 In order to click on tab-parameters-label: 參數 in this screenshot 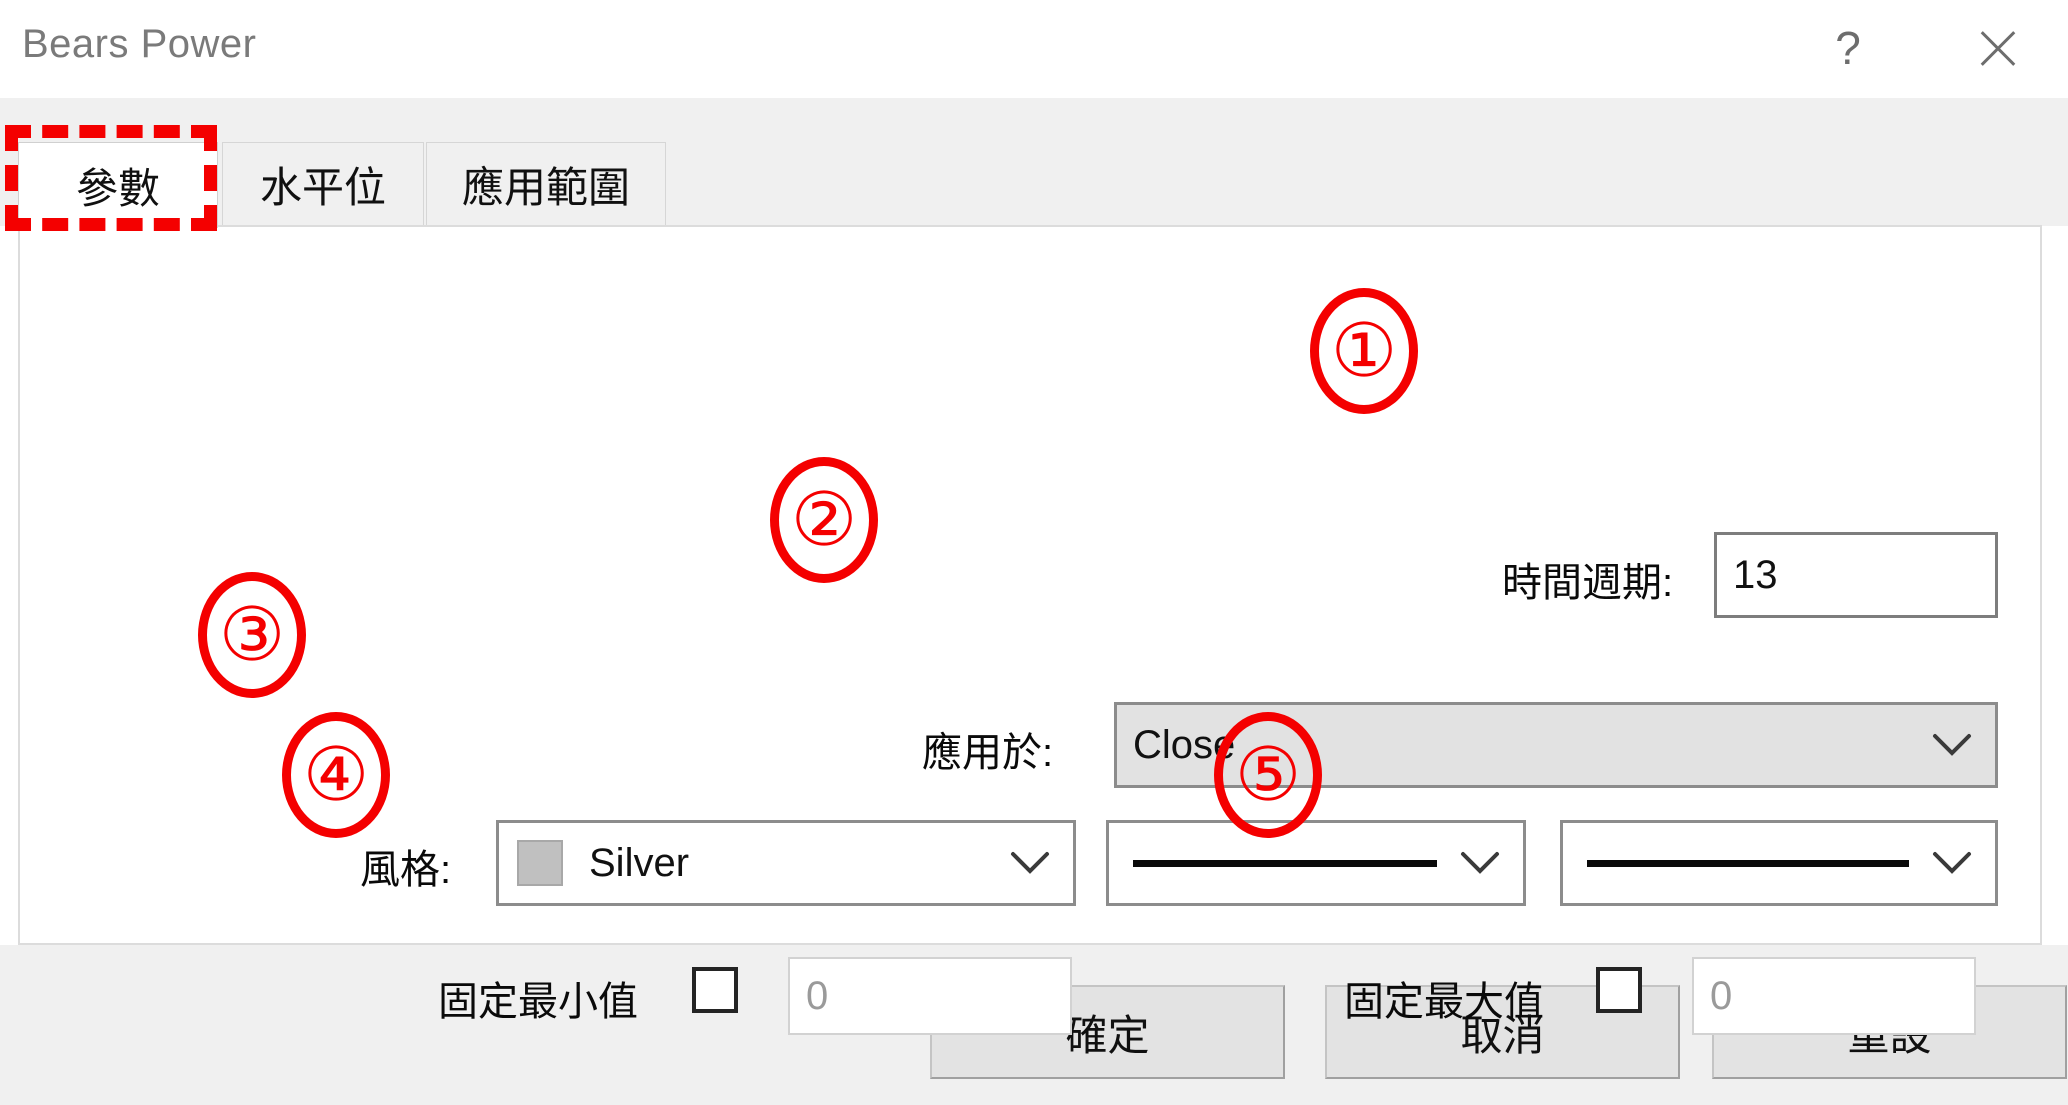, I will do `click(117, 188)`.